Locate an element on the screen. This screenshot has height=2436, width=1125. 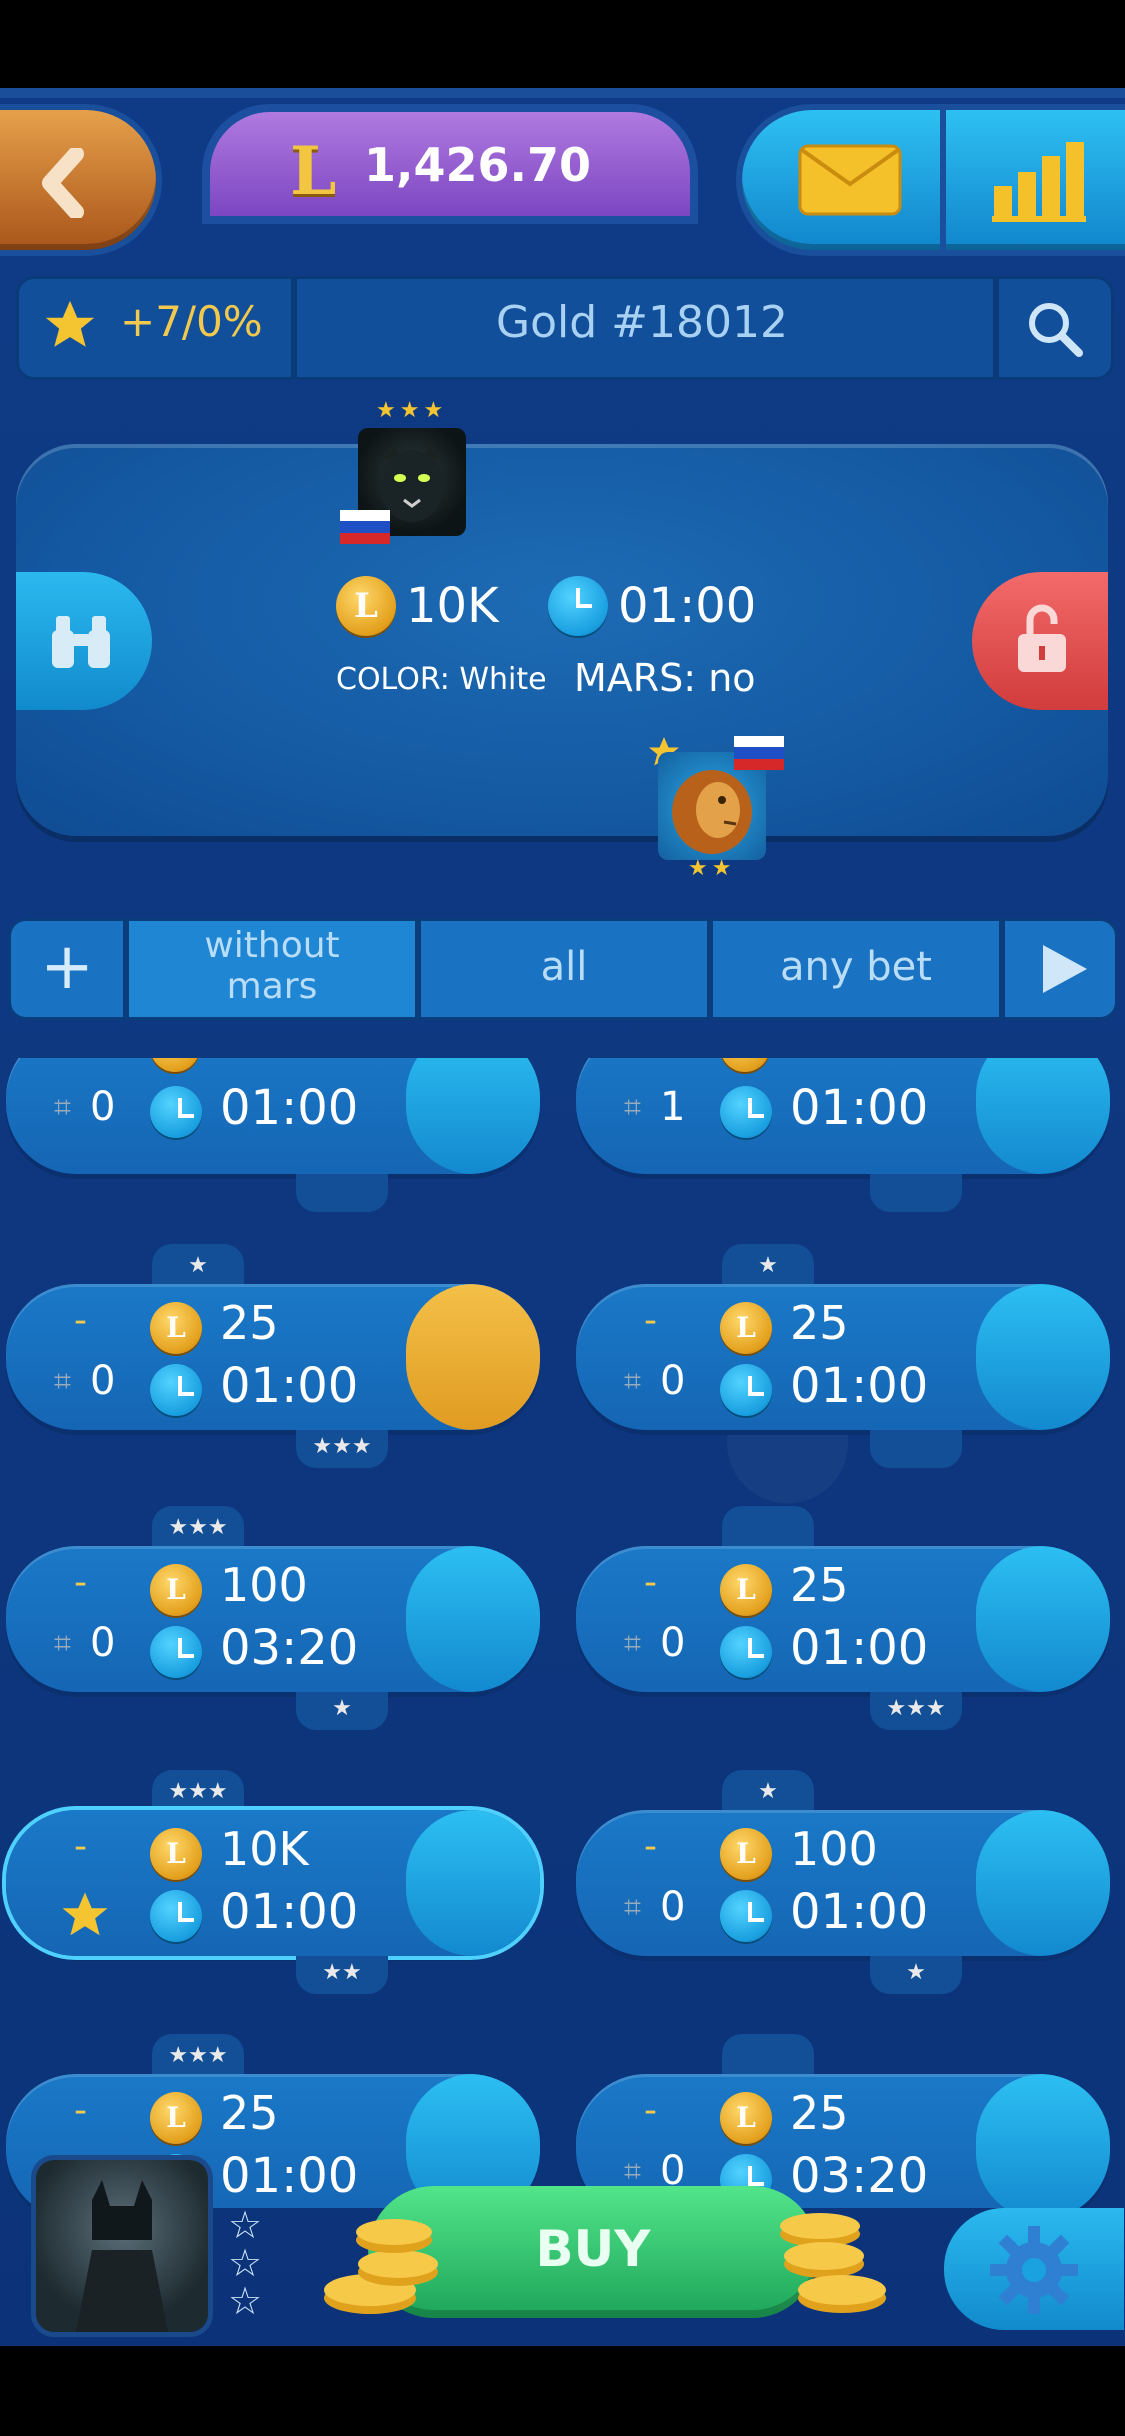
table-tile: - L 25 ⌗ 1 01:00 is located at coordinates (843, 1116).